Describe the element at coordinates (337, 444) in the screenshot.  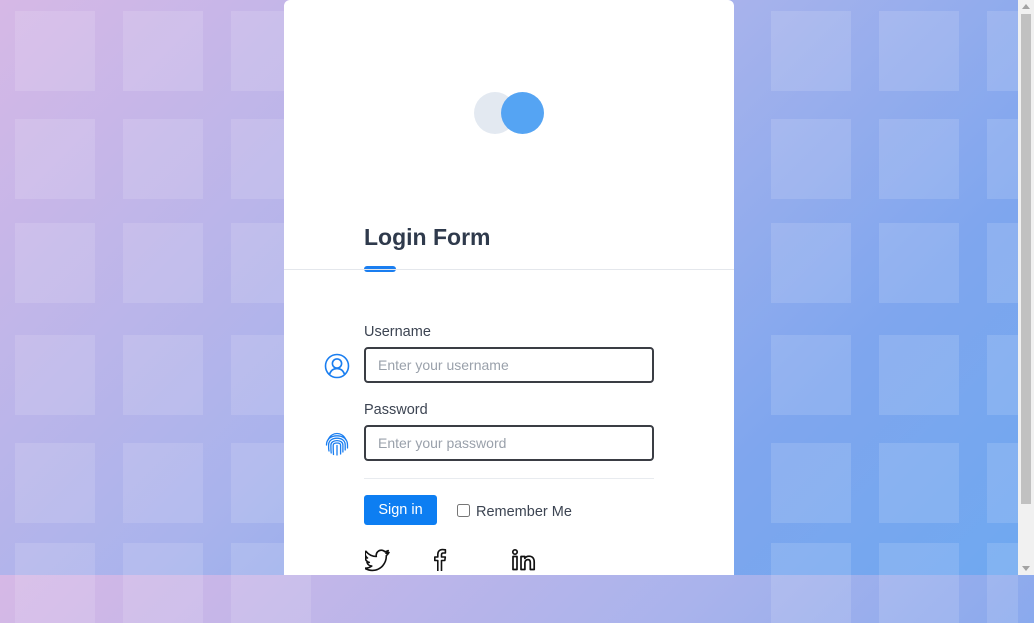
I see `fingerprint-icon` at that location.